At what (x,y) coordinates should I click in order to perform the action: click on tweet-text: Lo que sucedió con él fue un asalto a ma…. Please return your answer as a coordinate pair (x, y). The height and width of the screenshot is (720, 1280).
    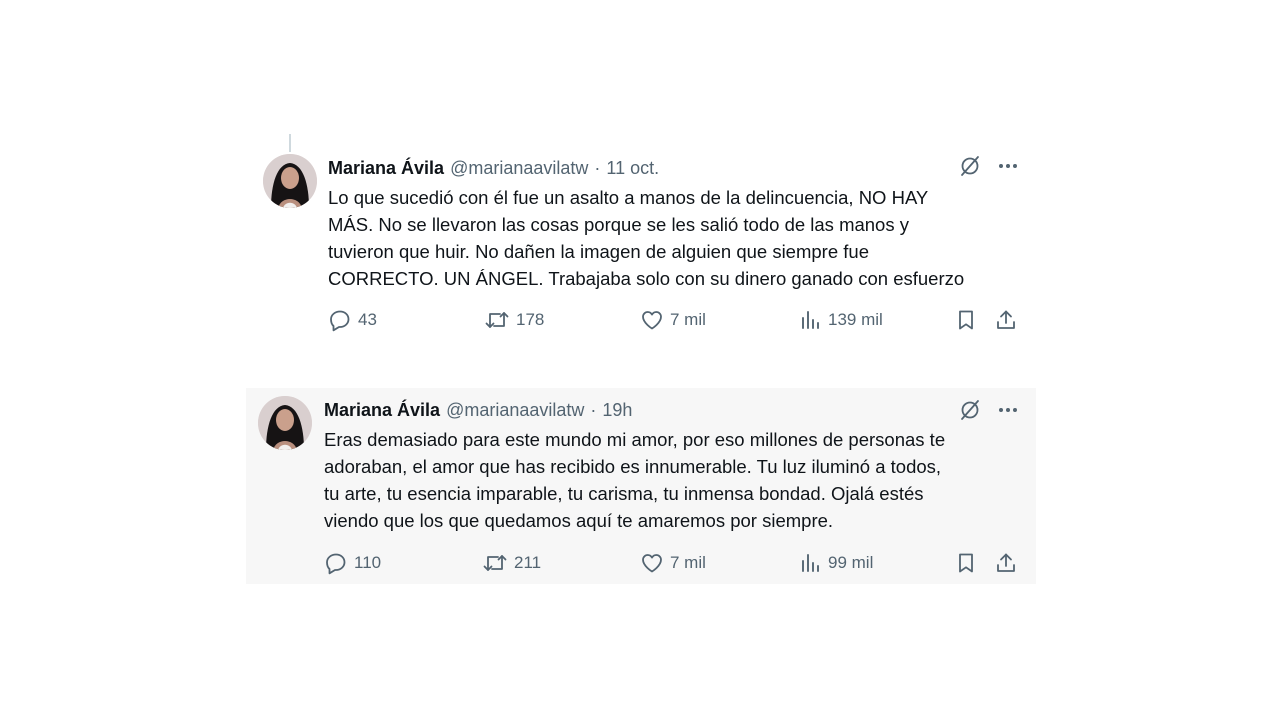
    Looking at the image, I should click on (646, 238).